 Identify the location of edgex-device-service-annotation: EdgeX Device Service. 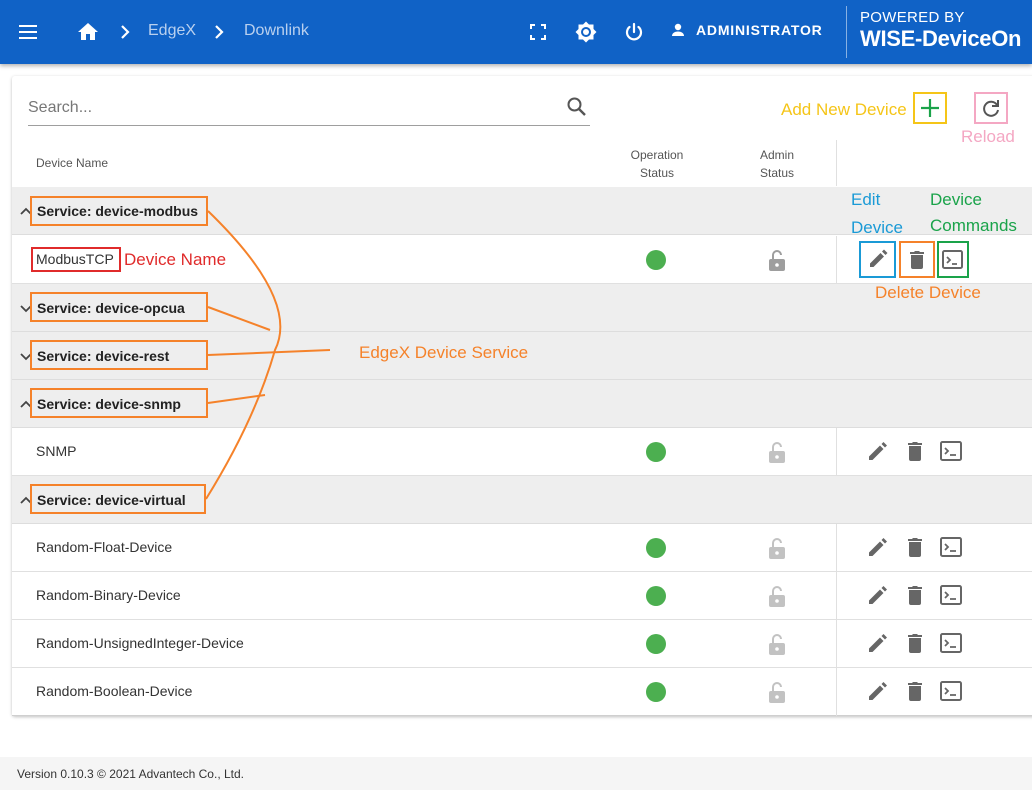
(444, 352).